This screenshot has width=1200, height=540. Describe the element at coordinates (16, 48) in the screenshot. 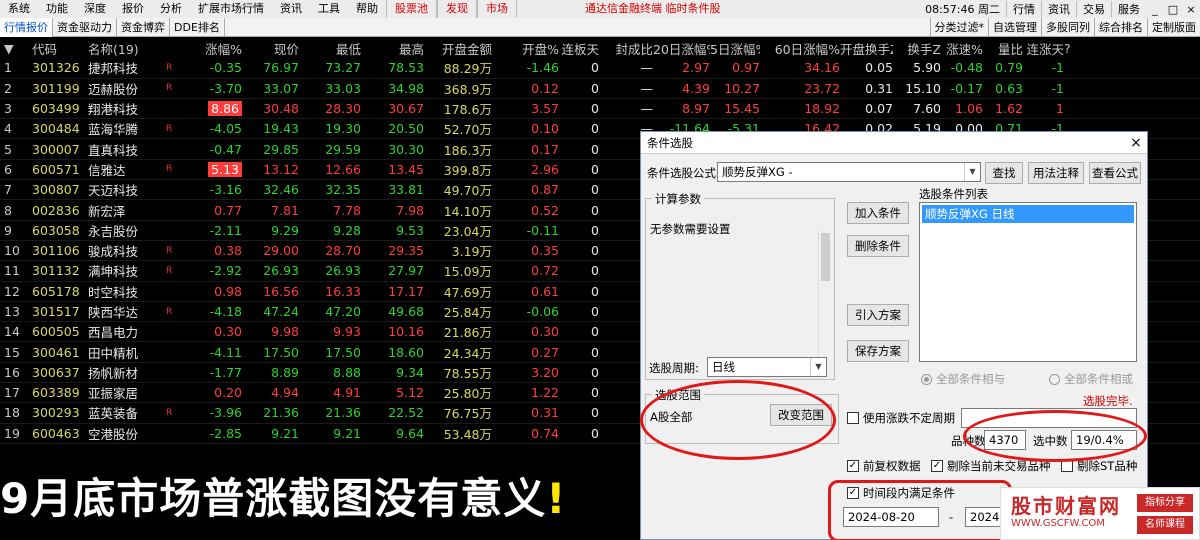

I see `column-header: ▼` at that location.